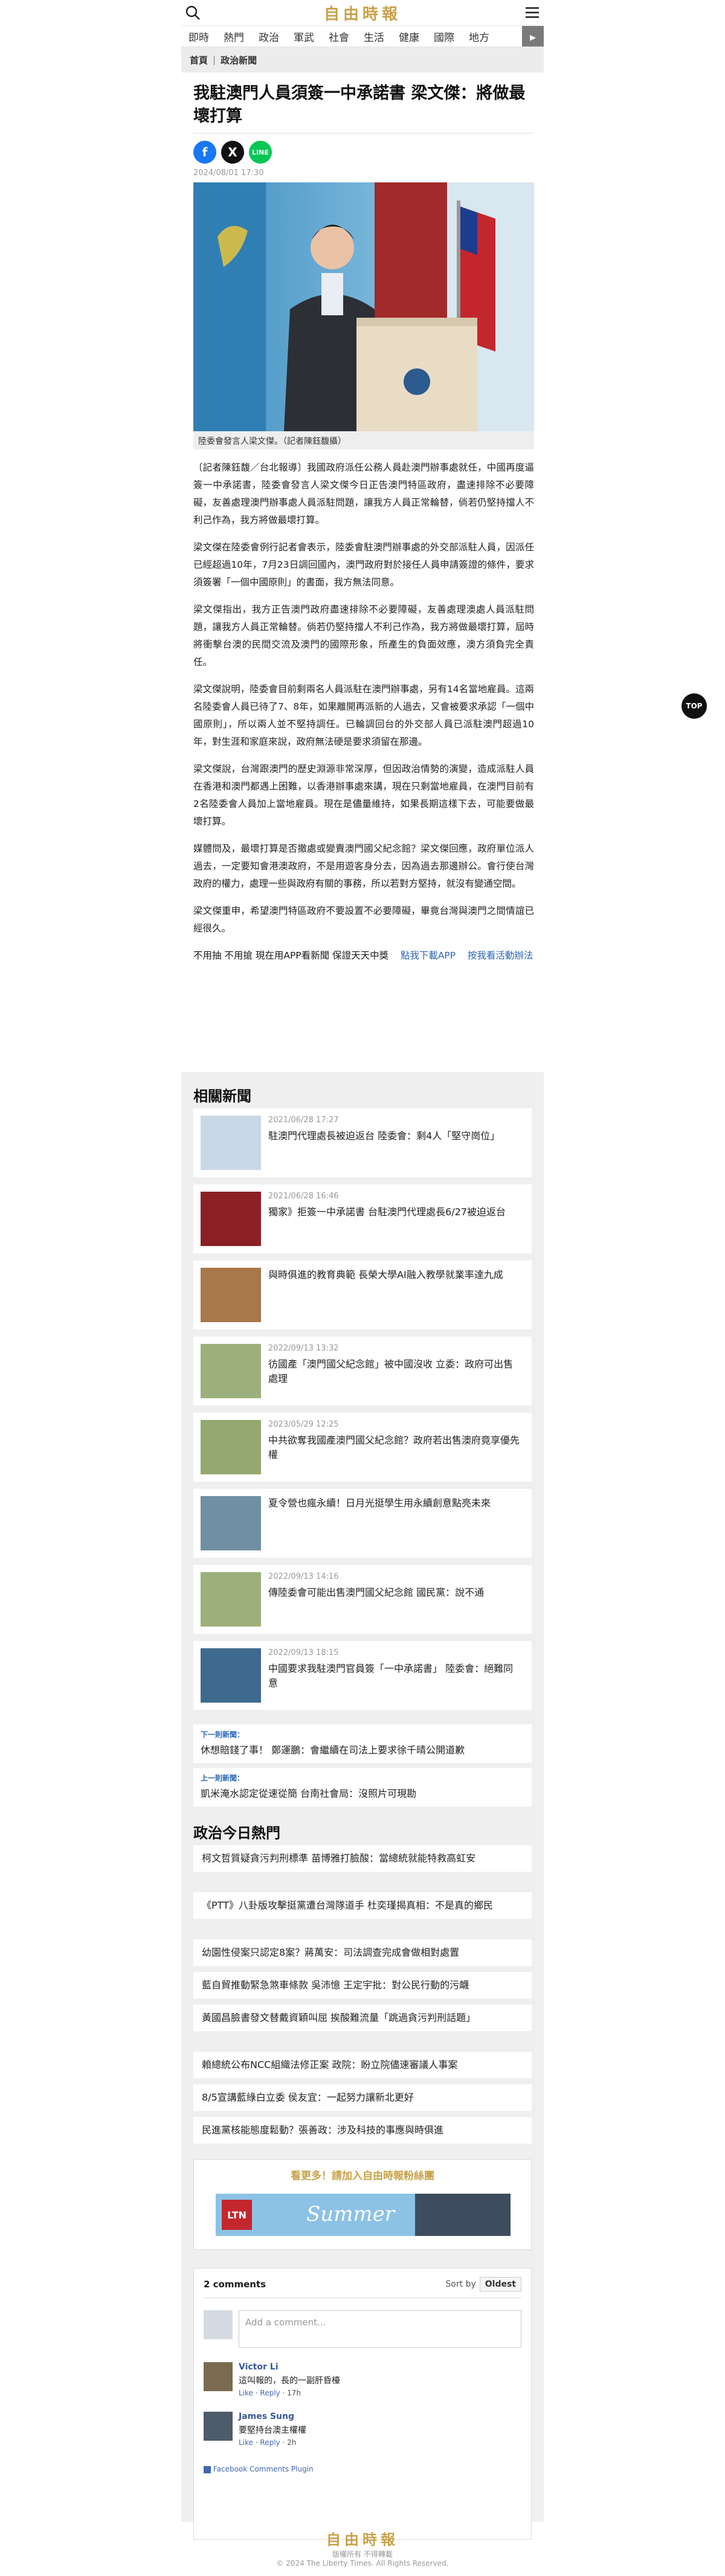 The width and height of the screenshot is (725, 2576). What do you see at coordinates (391, 1371) in the screenshot?
I see `related-title-text: 彷國產「澳門國父紀念館」被中國沒收 立委：政府可出售處理` at bounding box center [391, 1371].